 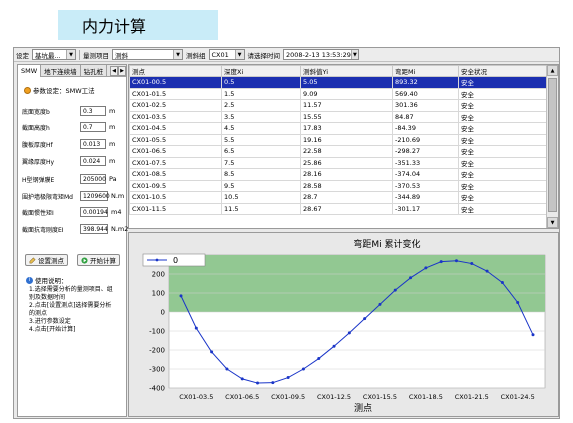 I want to click on param-input: 0.013, so click(x=93, y=144).